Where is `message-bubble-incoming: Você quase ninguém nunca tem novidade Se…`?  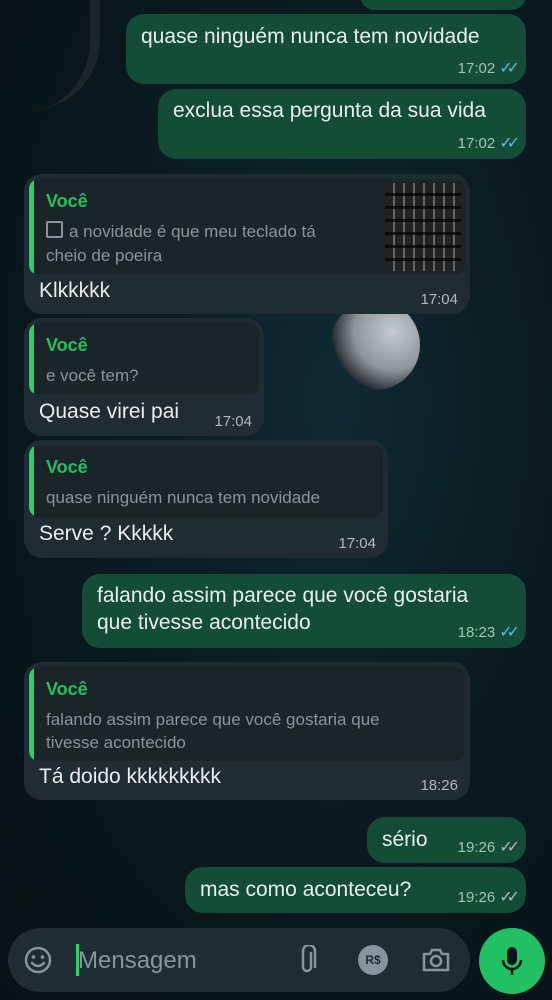
message-bubble-incoming: Você quase ninguém nunca tem novidade Se… is located at coordinates (206, 499).